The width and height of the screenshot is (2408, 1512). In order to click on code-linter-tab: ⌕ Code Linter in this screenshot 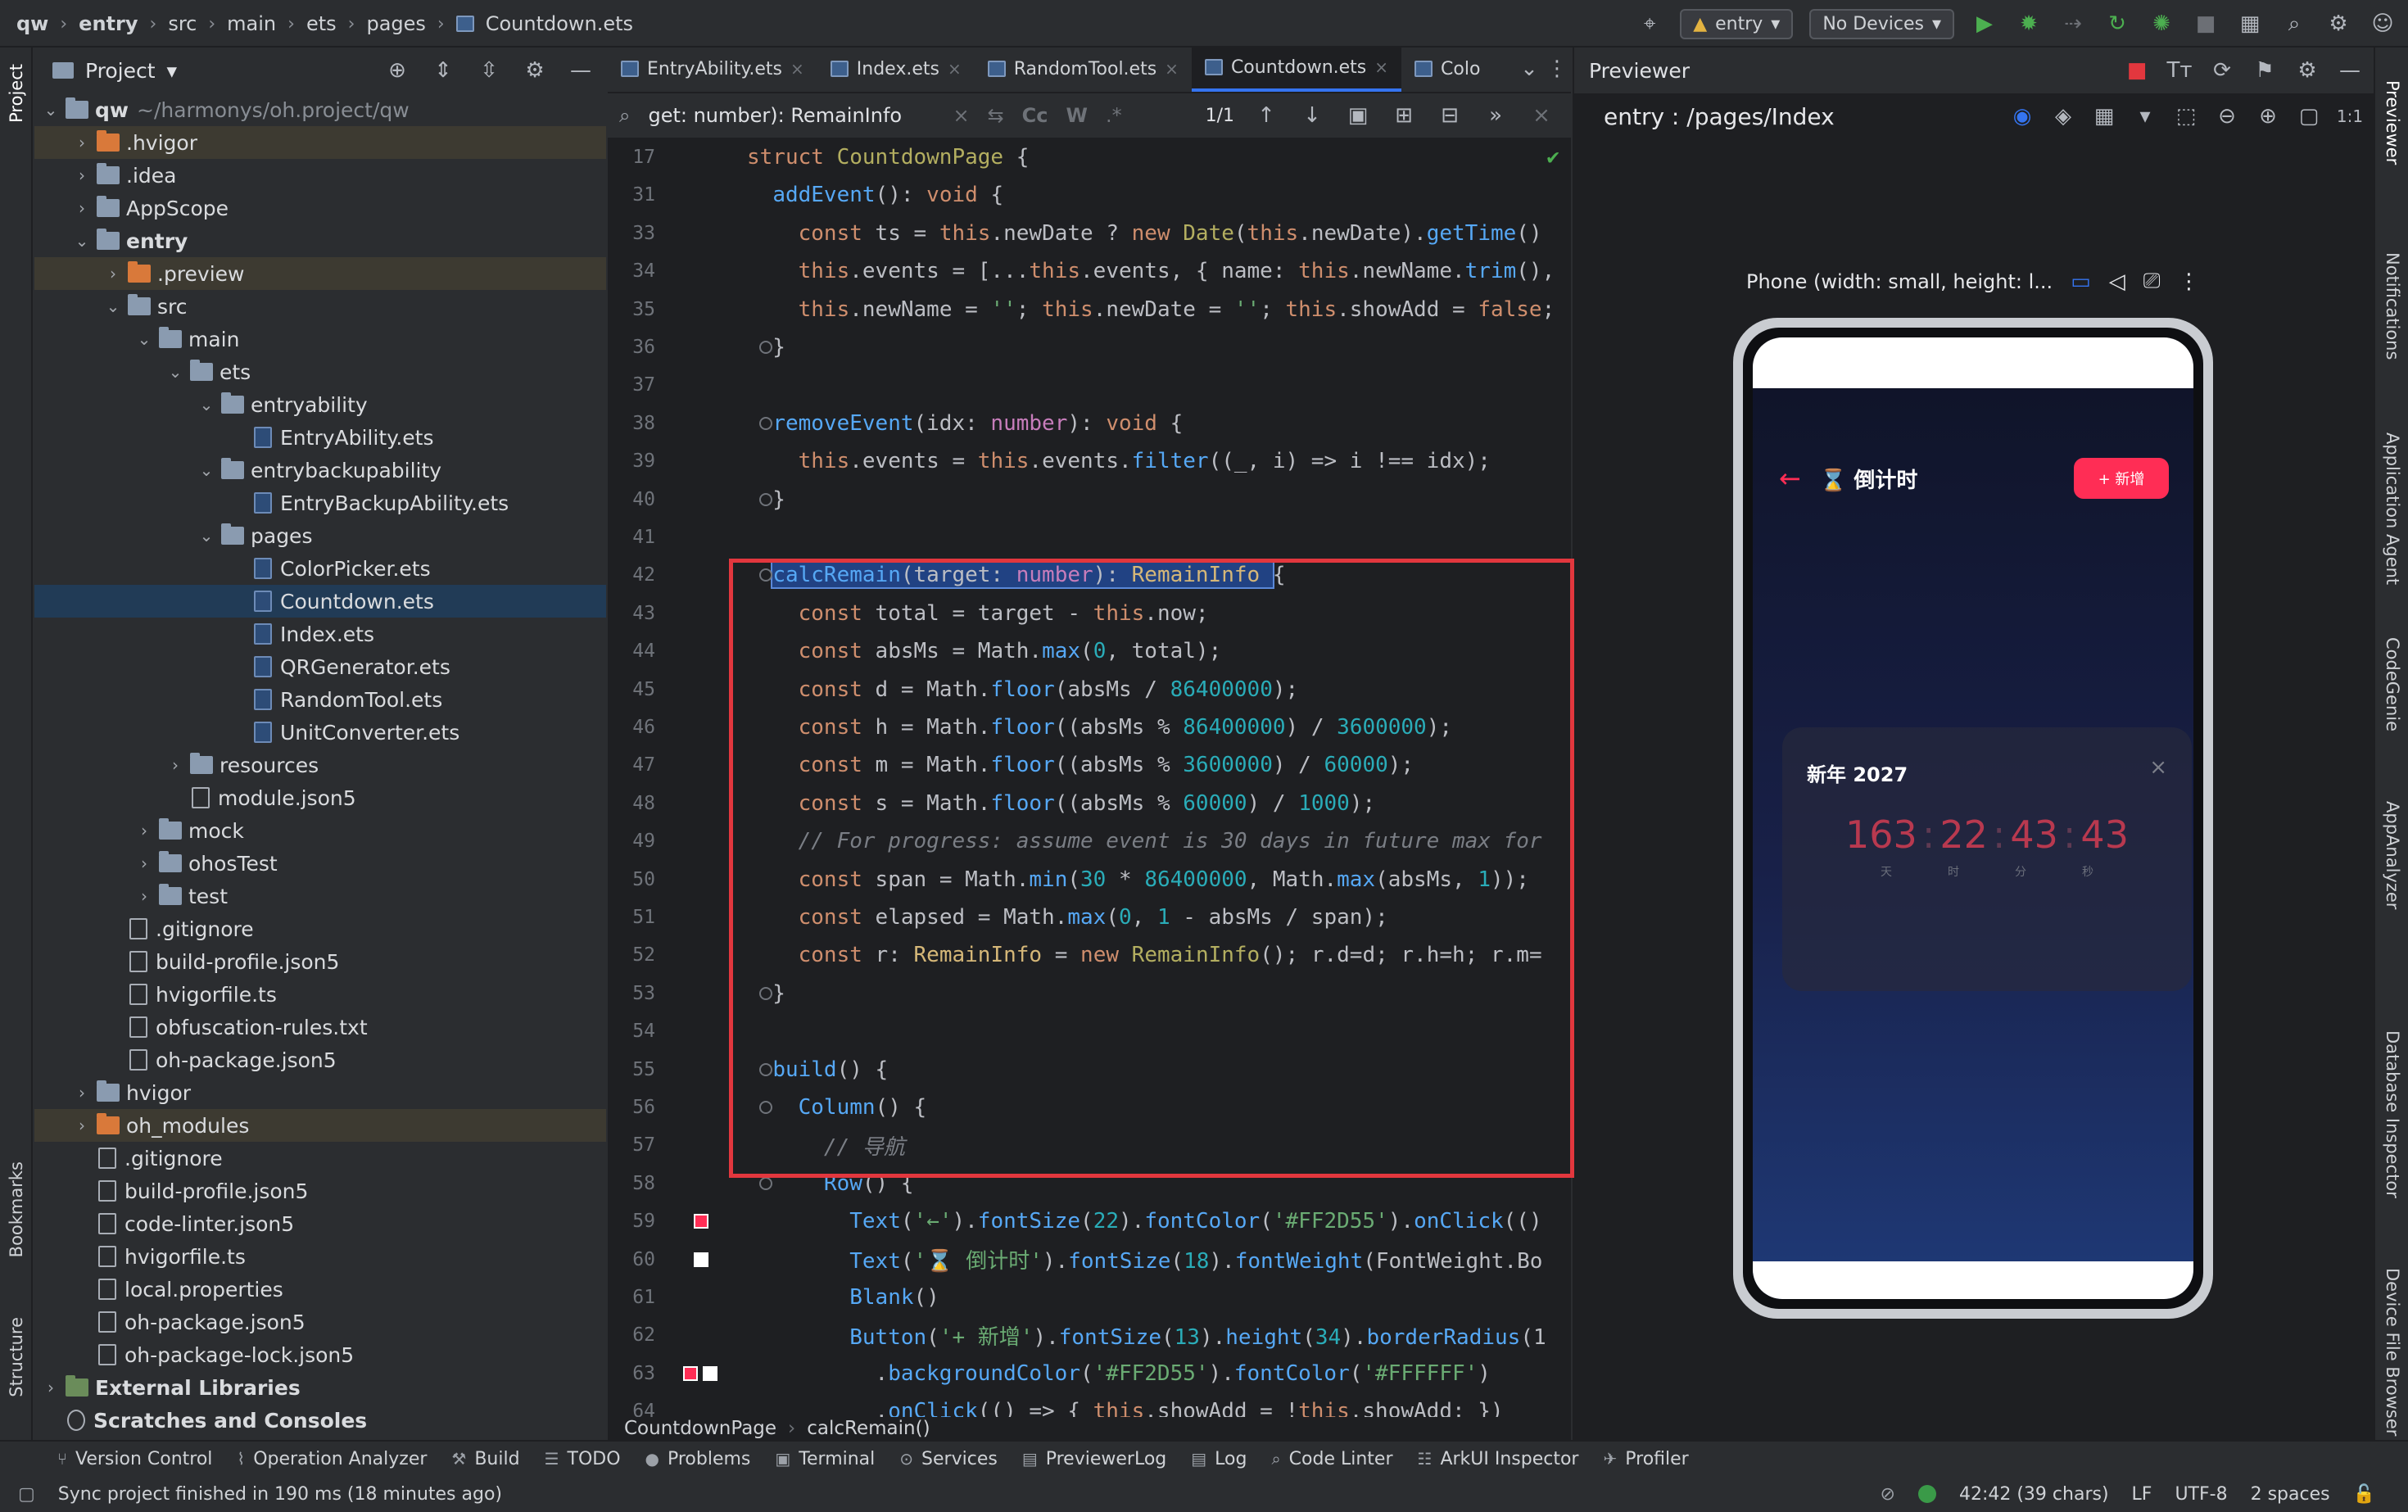, I will do `click(1331, 1459)`.